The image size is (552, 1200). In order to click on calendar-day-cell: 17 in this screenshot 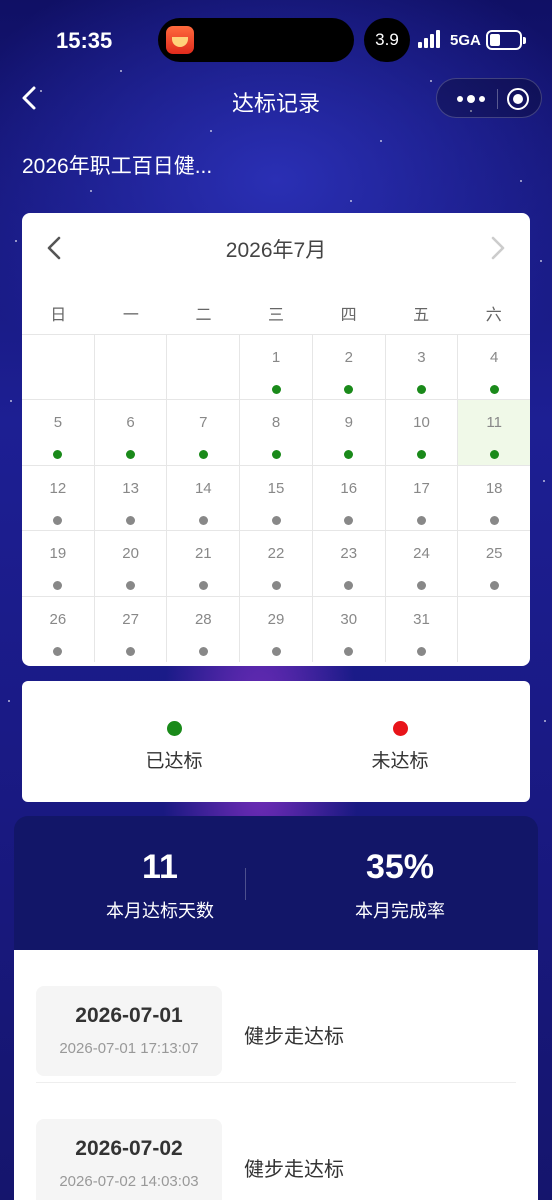, I will do `click(422, 498)`.